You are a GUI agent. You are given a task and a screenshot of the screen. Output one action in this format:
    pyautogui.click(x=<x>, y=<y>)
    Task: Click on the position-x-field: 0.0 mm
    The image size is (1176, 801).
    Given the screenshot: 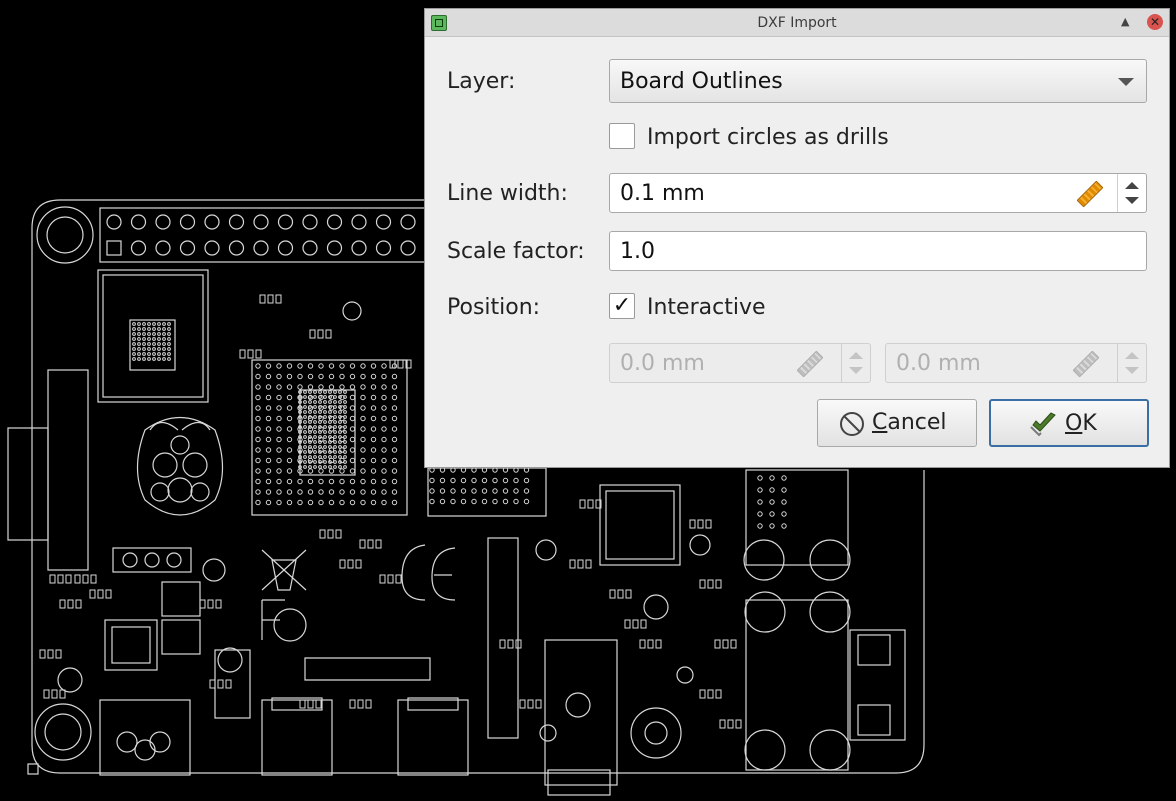 What is the action you would take?
    pyautogui.click(x=740, y=363)
    